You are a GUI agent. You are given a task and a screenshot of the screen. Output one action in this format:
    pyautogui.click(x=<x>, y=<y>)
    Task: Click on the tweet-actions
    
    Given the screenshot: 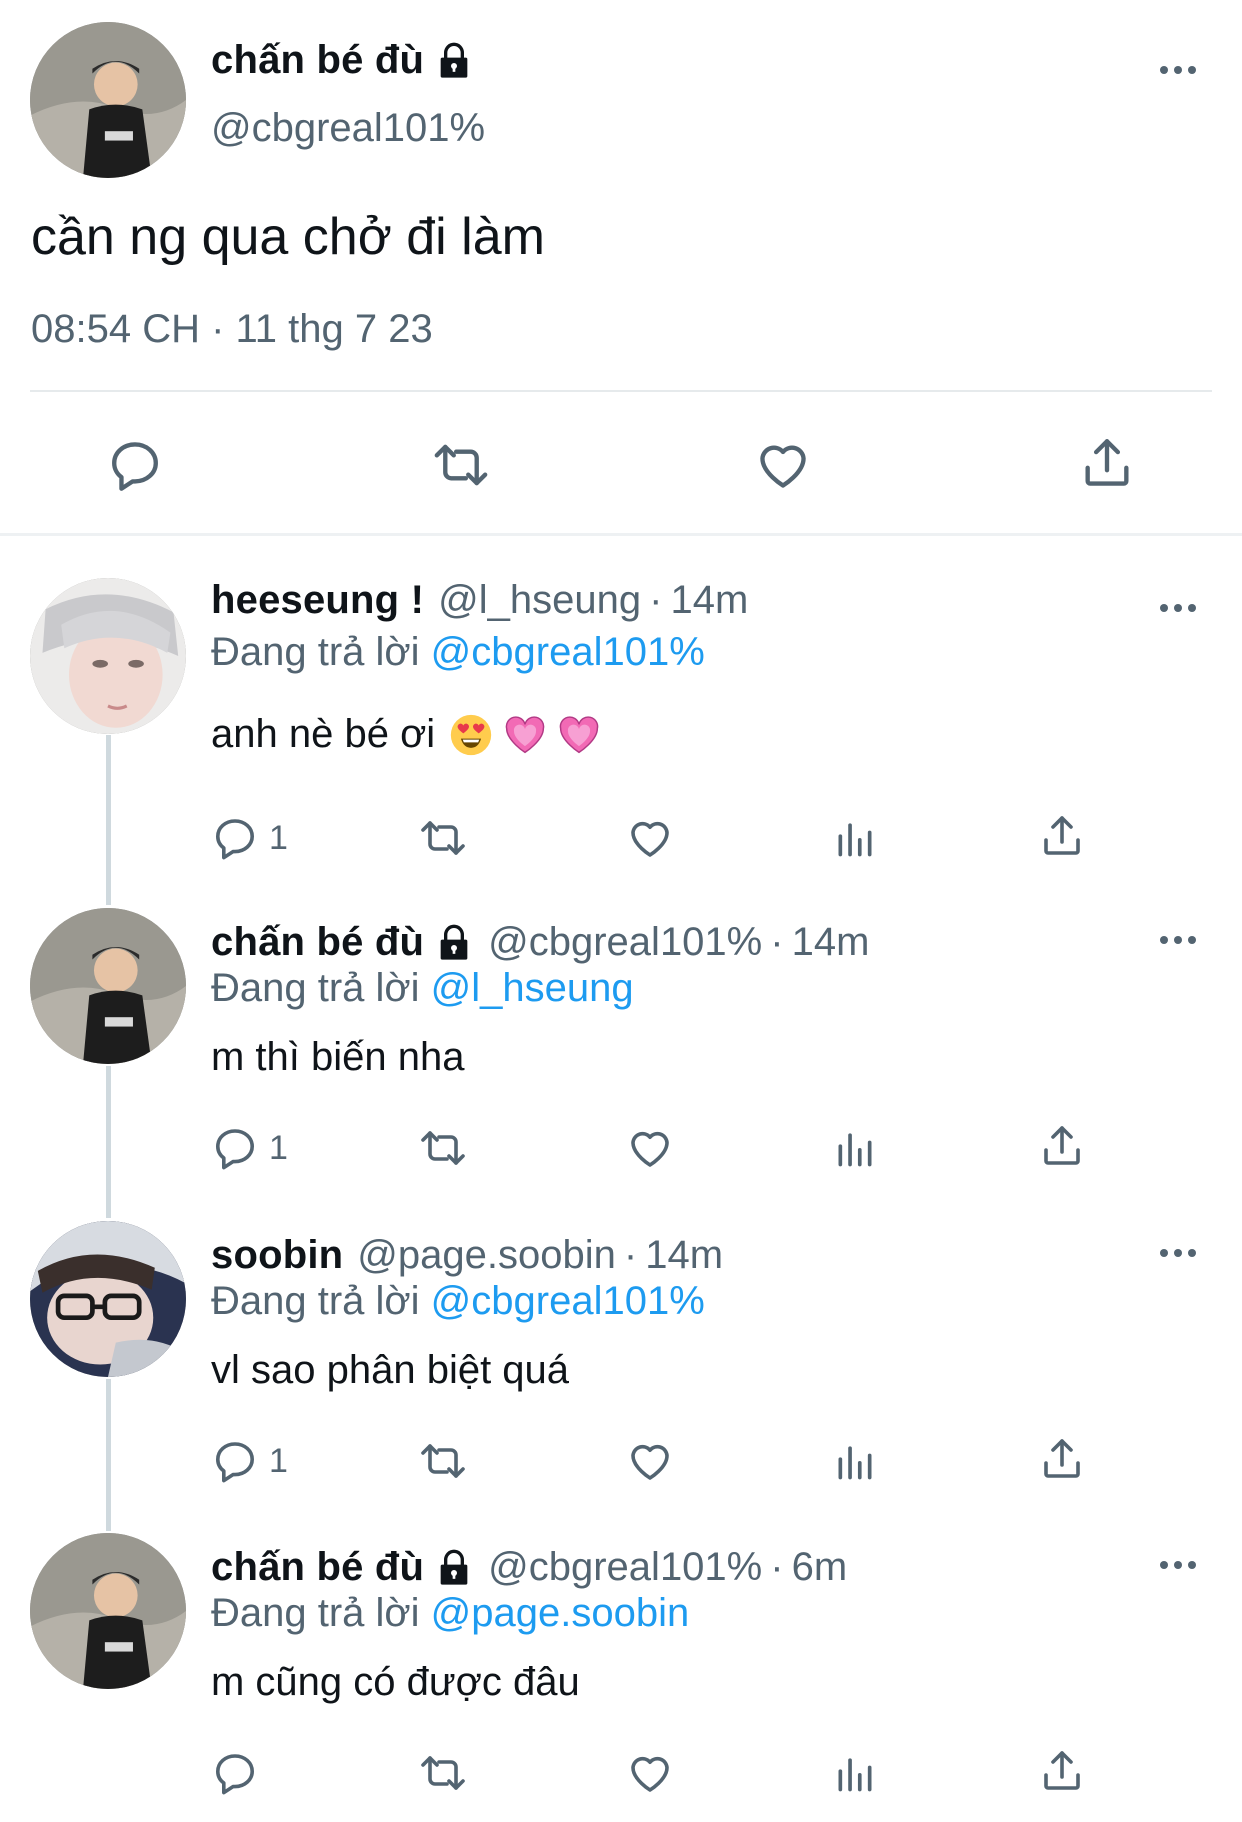 What is the action you would take?
    pyautogui.click(x=621, y=465)
    